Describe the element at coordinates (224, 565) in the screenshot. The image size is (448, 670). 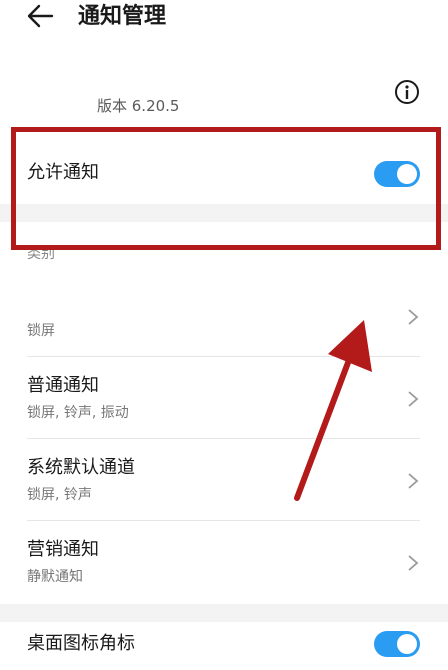
I see `list-item-marketing: 营销通知 静默通知` at that location.